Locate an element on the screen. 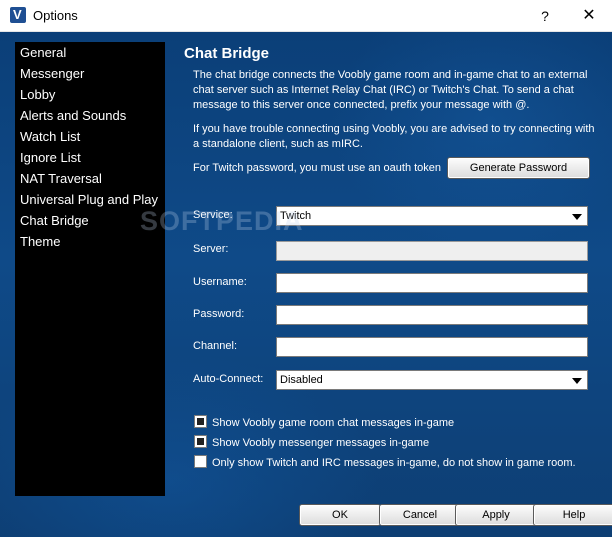  voobly-app-icon is located at coordinates (18, 15).